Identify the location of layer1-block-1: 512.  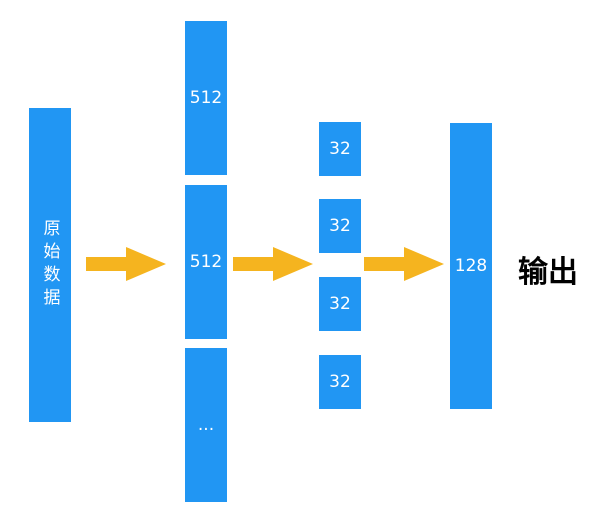
(206, 98).